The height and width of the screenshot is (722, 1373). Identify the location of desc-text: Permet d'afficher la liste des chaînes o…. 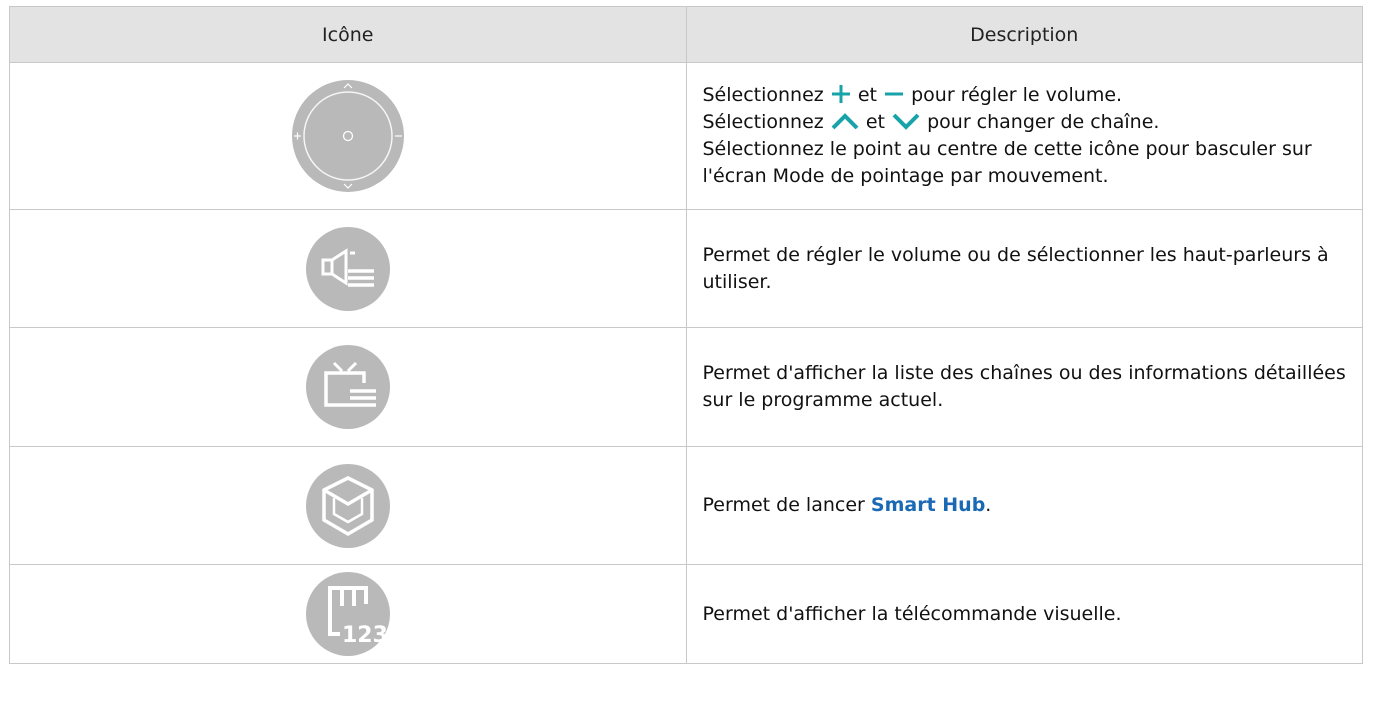
(1024, 387).